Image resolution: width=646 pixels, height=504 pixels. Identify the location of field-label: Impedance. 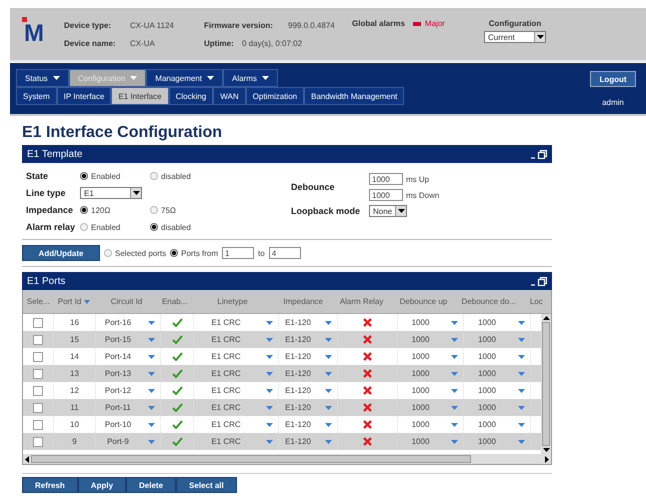
(50, 210).